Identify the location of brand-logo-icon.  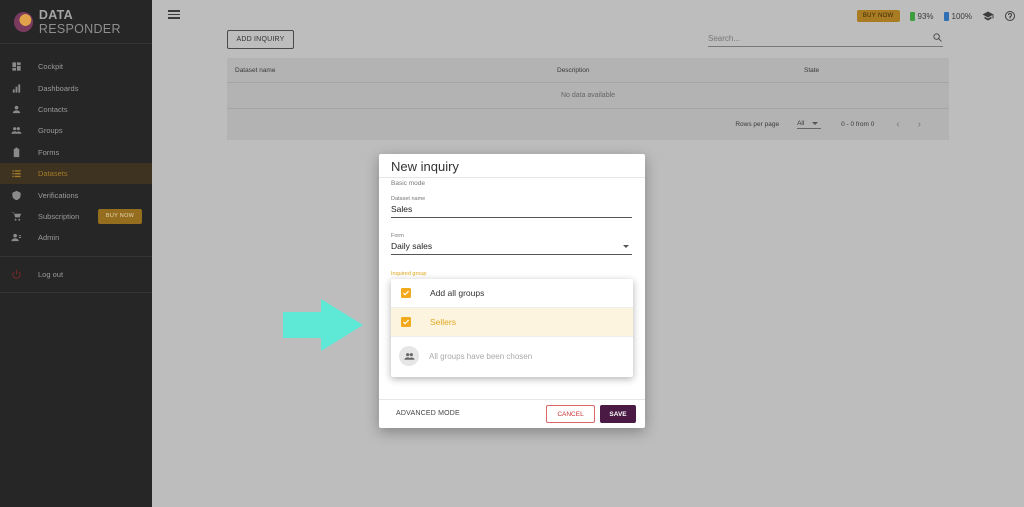
(23, 21).